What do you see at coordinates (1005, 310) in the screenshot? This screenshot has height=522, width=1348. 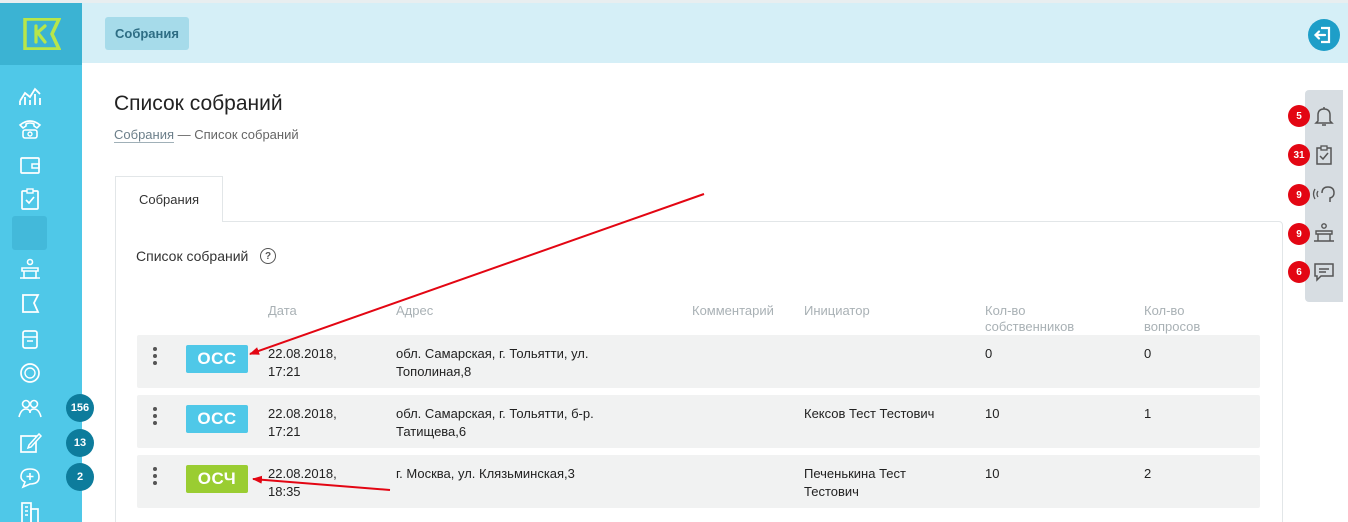 I see `column-header-owners-line1: Кол-во` at bounding box center [1005, 310].